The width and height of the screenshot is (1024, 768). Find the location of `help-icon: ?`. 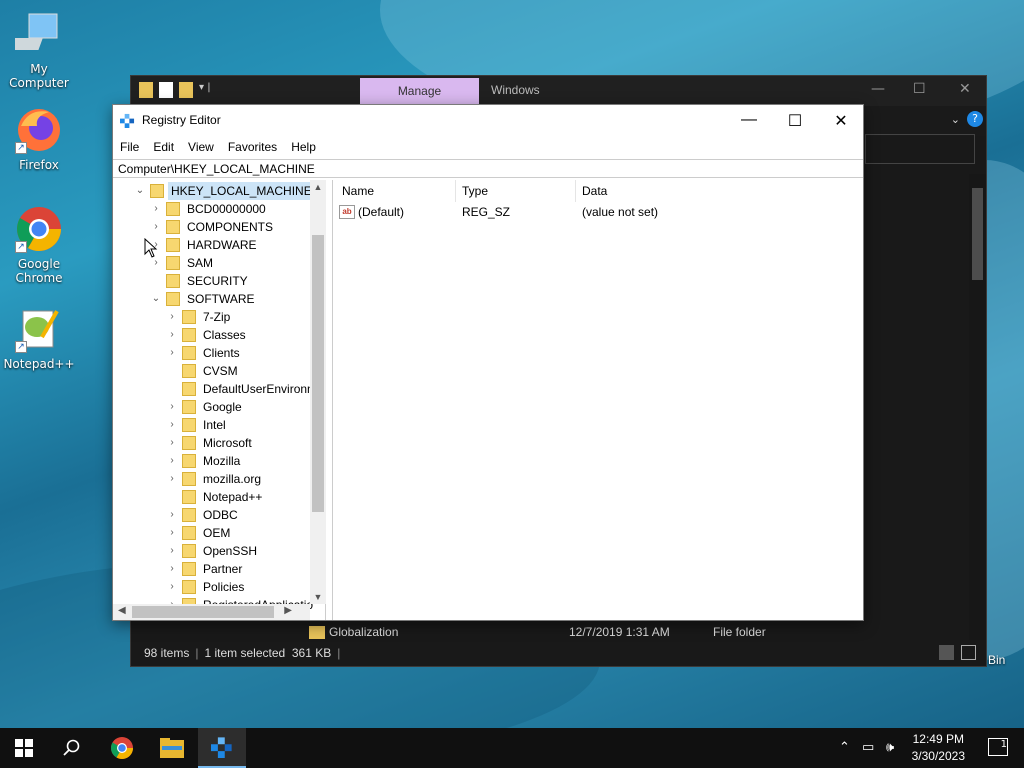

help-icon: ? is located at coordinates (975, 119).